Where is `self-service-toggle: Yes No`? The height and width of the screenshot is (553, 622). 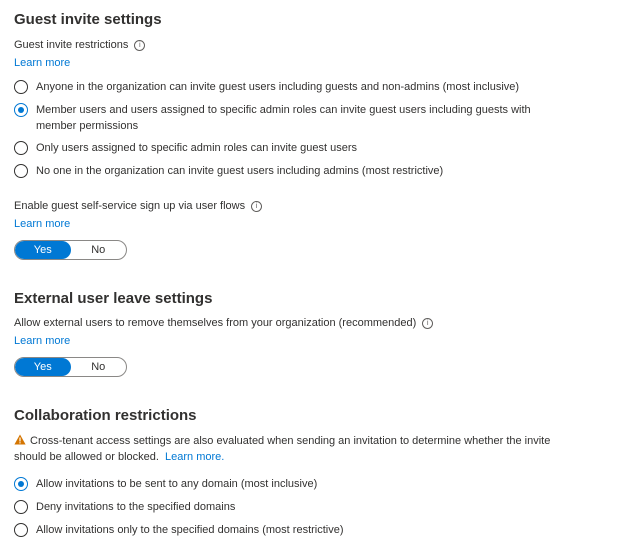
self-service-toggle: Yes No is located at coordinates (70, 250).